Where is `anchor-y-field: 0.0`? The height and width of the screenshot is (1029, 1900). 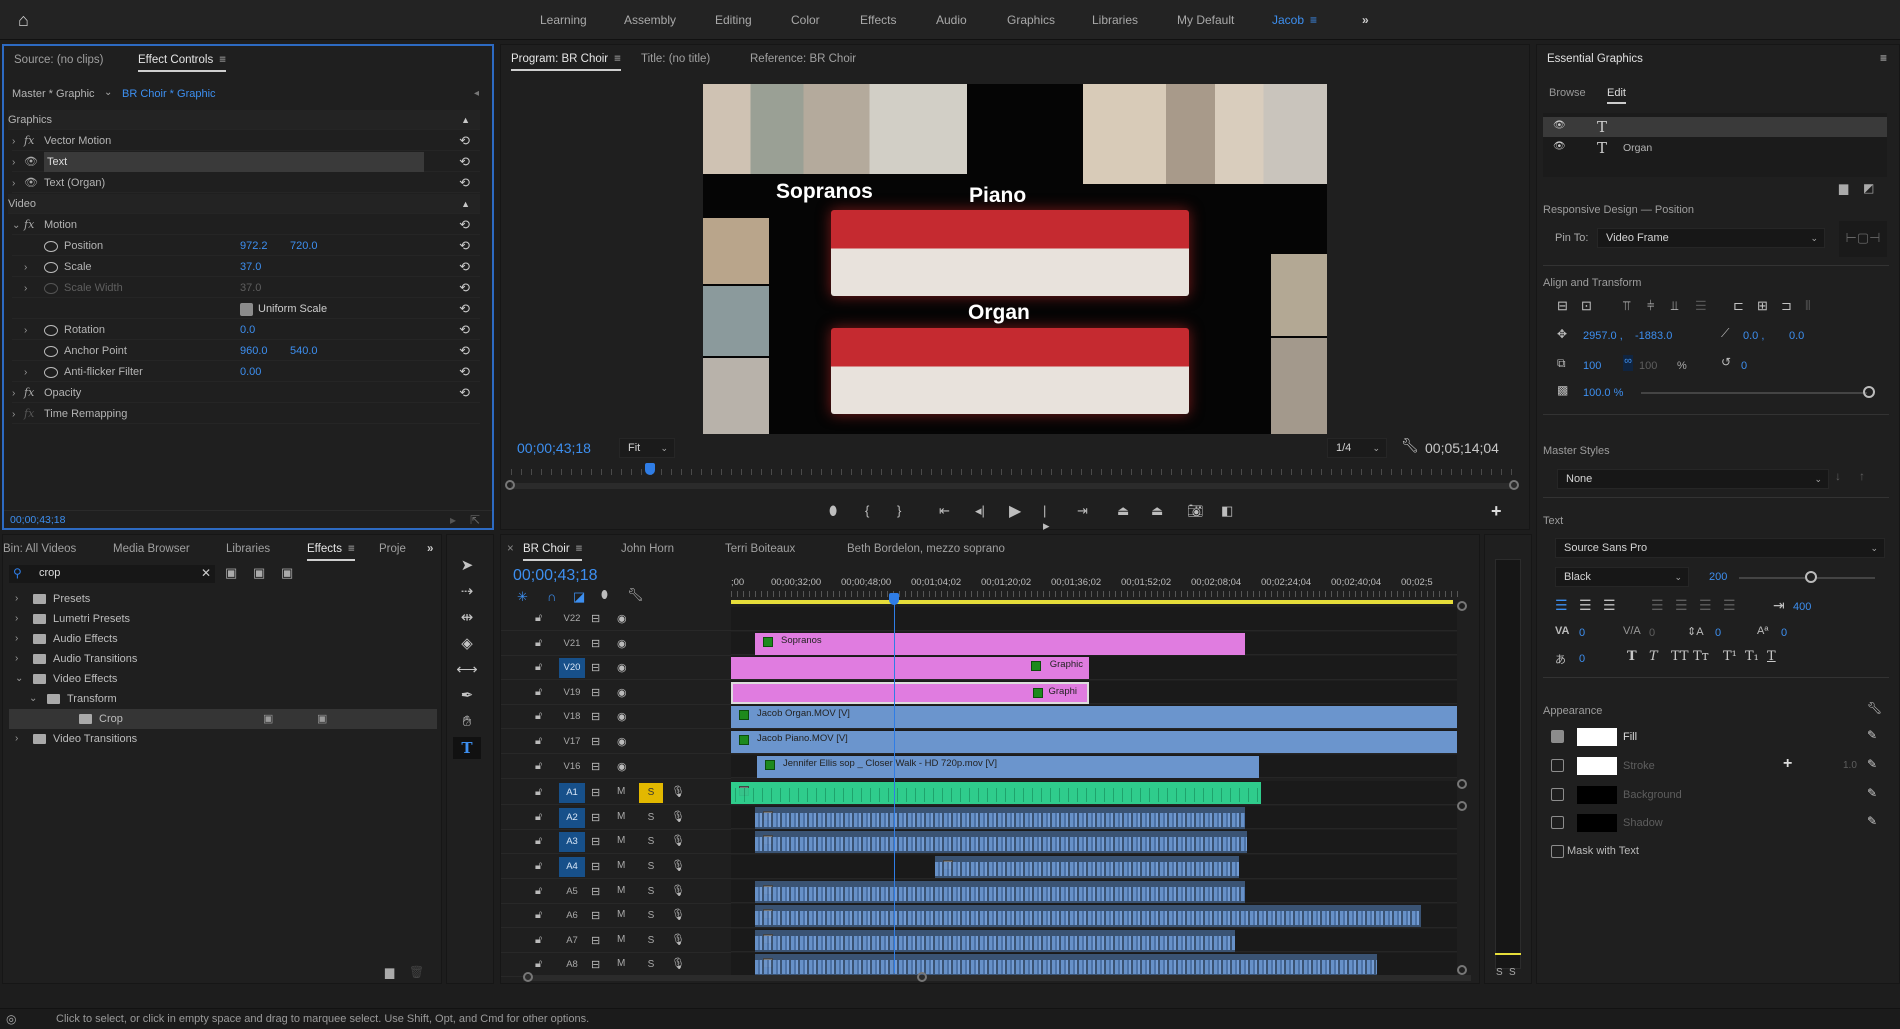
anchor-y-field: 0.0 is located at coordinates (1796, 336).